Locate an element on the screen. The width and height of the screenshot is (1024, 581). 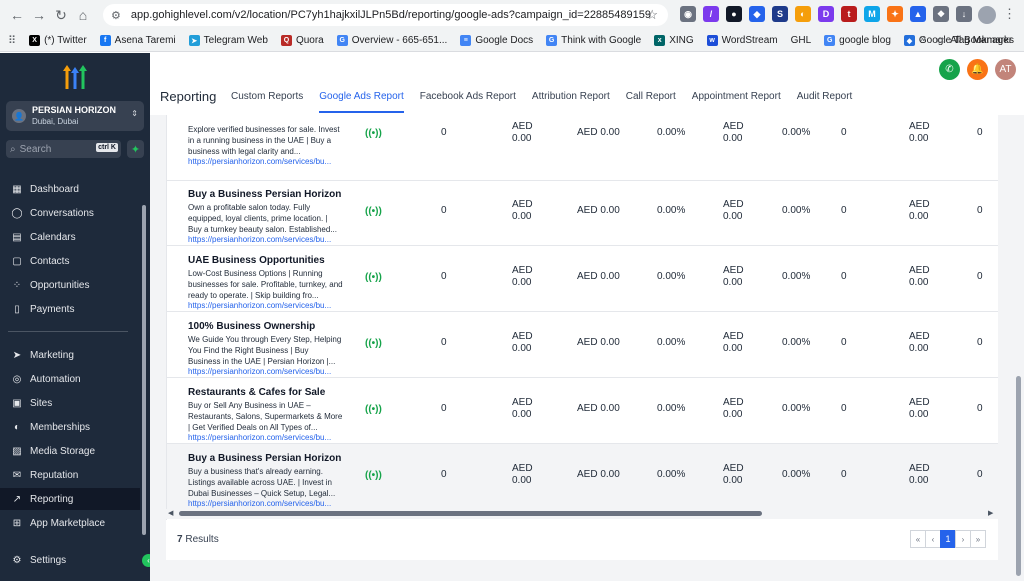
ai-sparkle-button: ✦ is located at coordinates (135, 149).